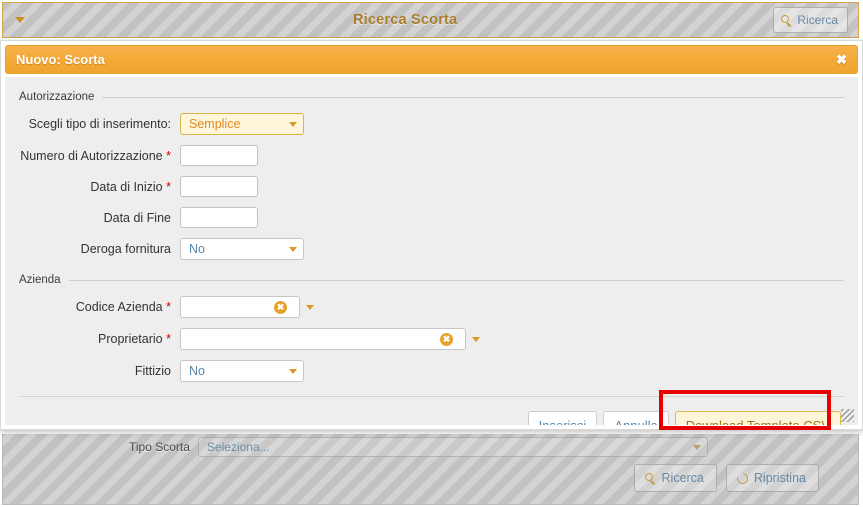 The width and height of the screenshot is (863, 507). I want to click on search-panel-actions: Ricerca Ripristina, so click(726, 478).